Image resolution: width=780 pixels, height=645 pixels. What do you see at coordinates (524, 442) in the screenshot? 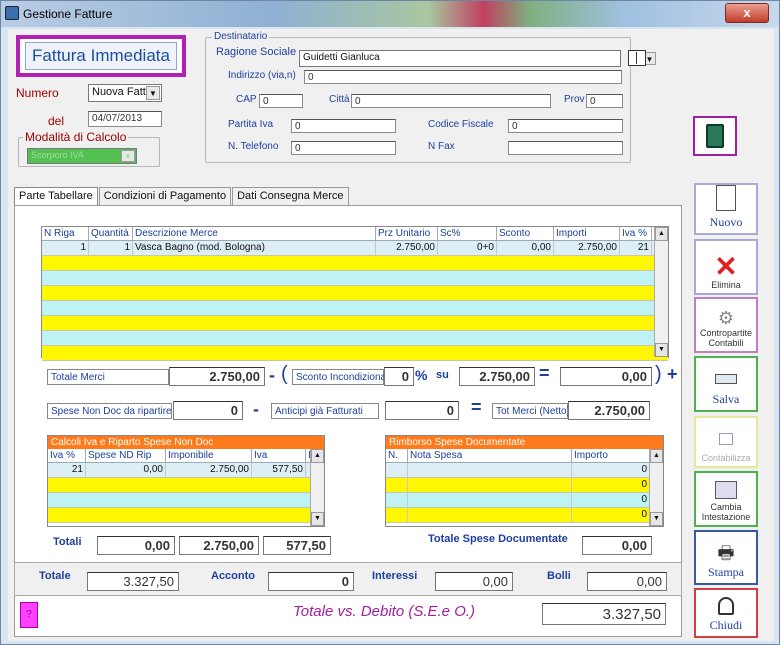
I see `rimborso-title: Rimborso Spese Documentate` at bounding box center [524, 442].